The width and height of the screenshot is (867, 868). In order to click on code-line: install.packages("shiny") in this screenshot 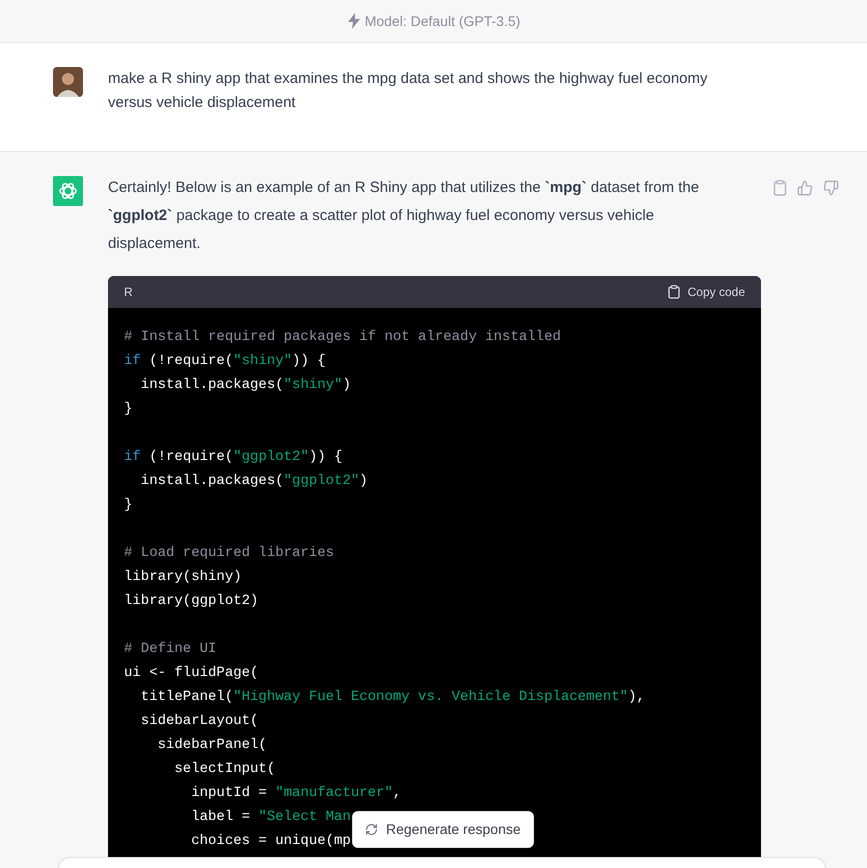, I will do `click(245, 385)`.